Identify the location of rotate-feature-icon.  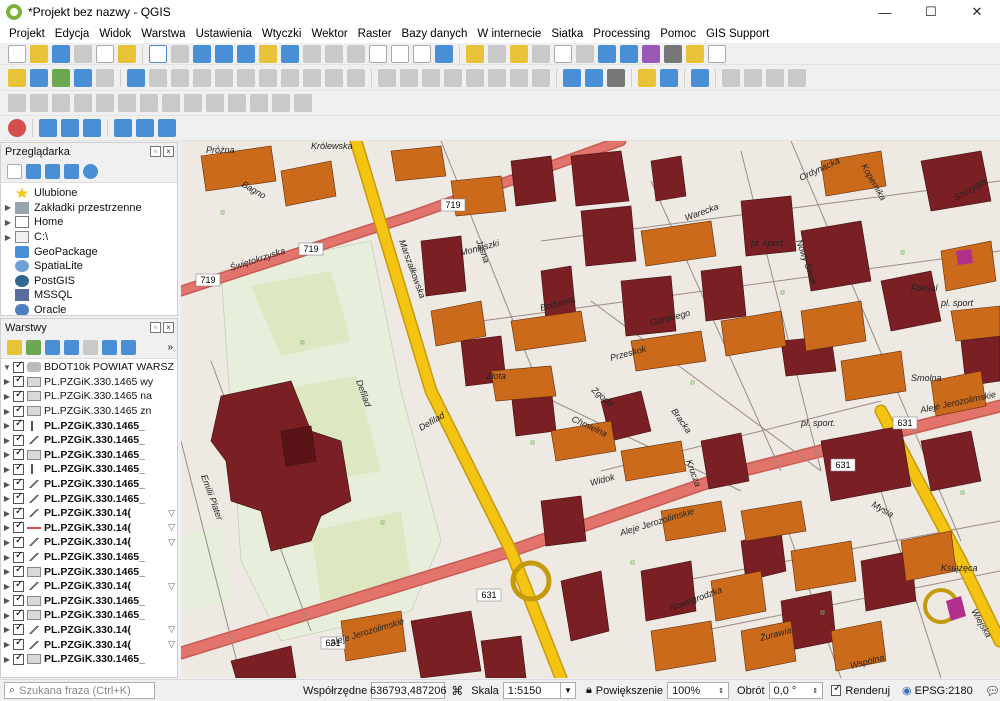
(61, 103).